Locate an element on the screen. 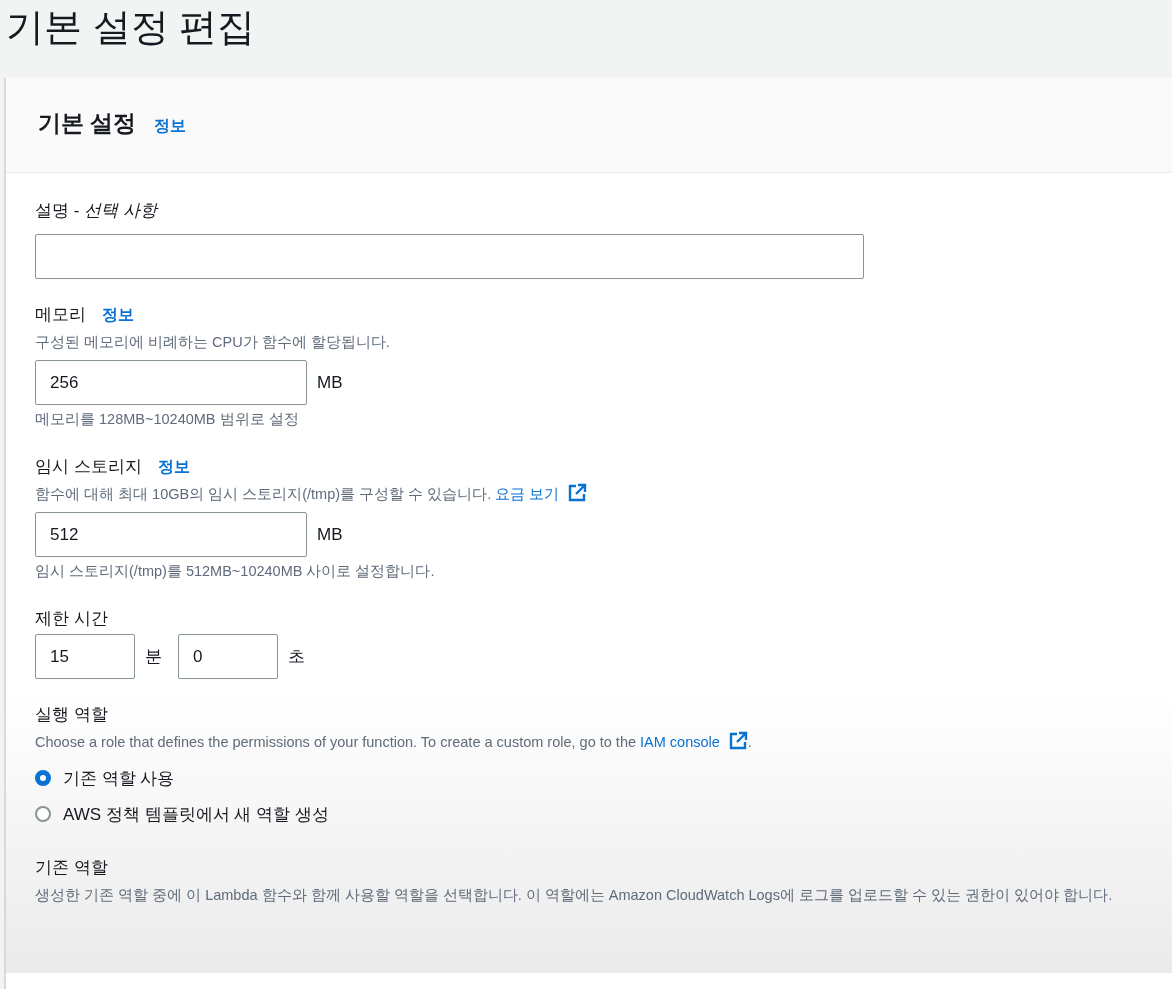 Image resolution: width=1172 pixels, height=989 pixels. input-field: 512 is located at coordinates (171, 534).